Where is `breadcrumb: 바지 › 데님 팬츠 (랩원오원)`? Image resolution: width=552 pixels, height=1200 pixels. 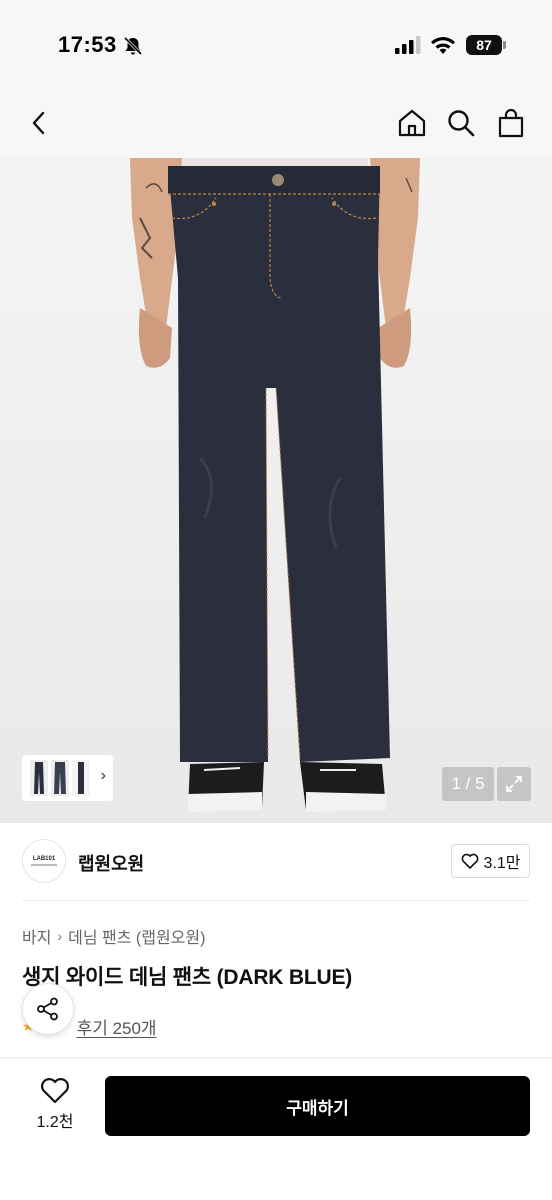 breadcrumb: 바지 › 데님 팬츠 (랩원오원) is located at coordinates (113, 936).